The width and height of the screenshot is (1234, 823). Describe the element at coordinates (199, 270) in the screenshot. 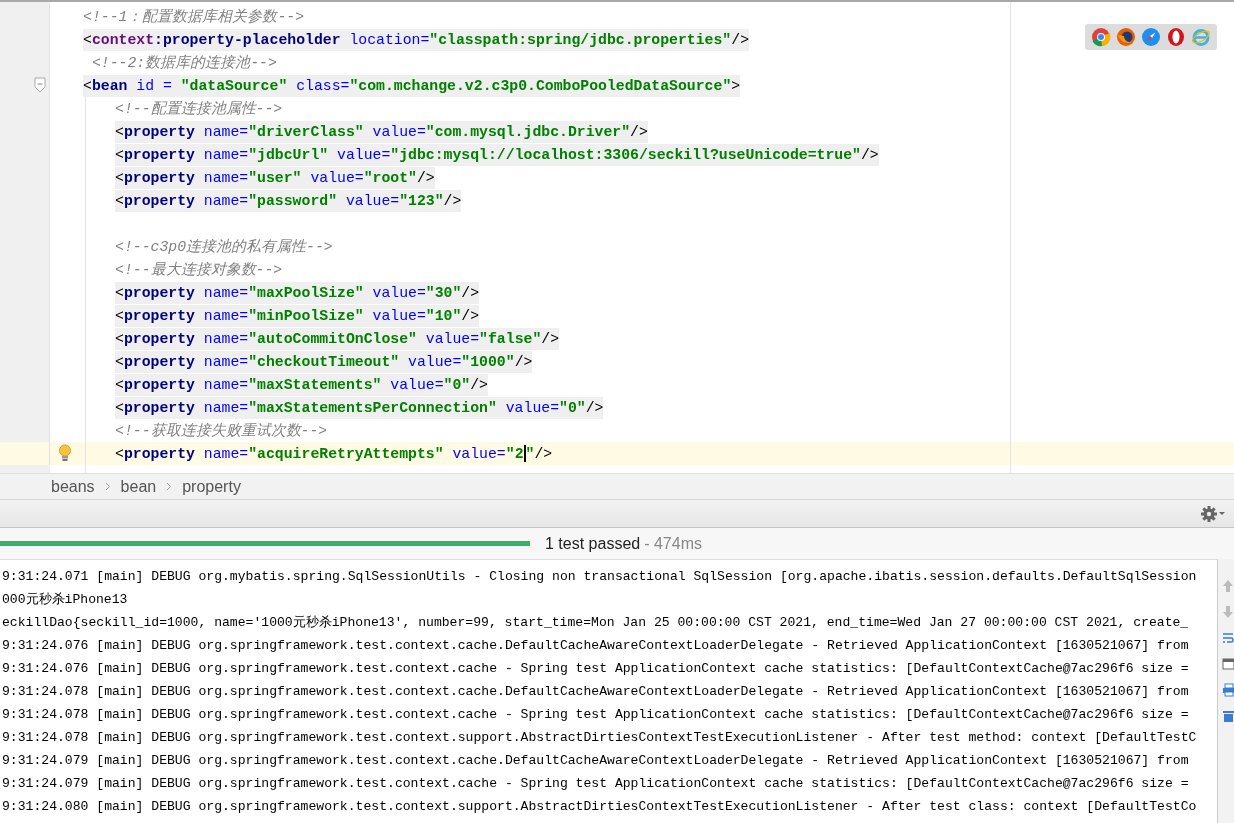

I see `code-line: <!--最大连接对象数-->` at that location.